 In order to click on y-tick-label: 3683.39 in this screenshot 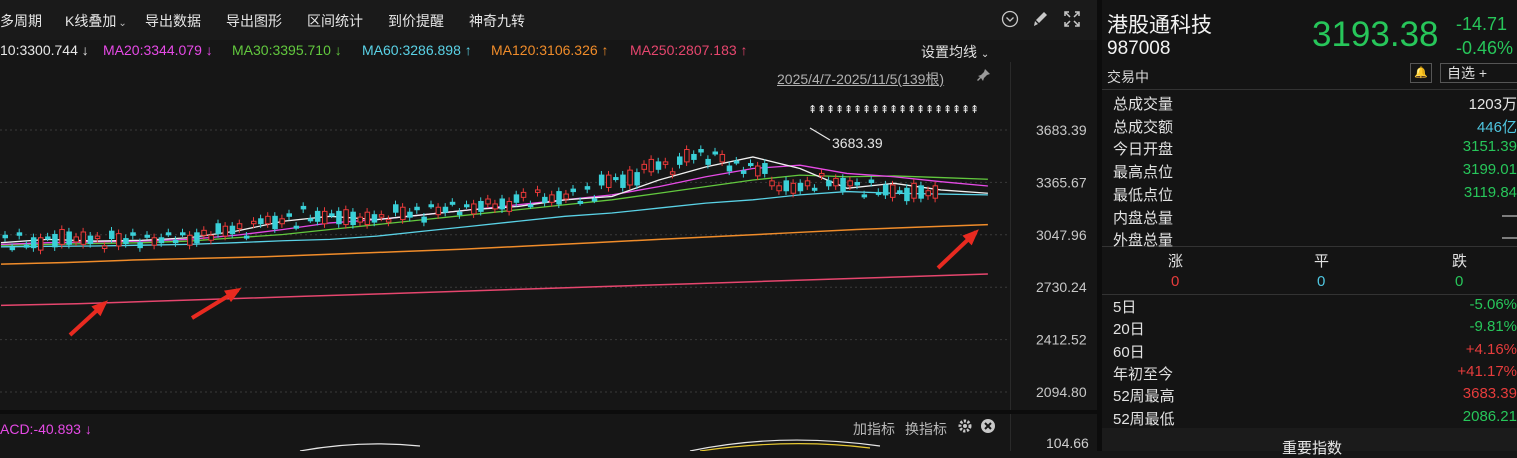, I will do `click(1061, 130)`.